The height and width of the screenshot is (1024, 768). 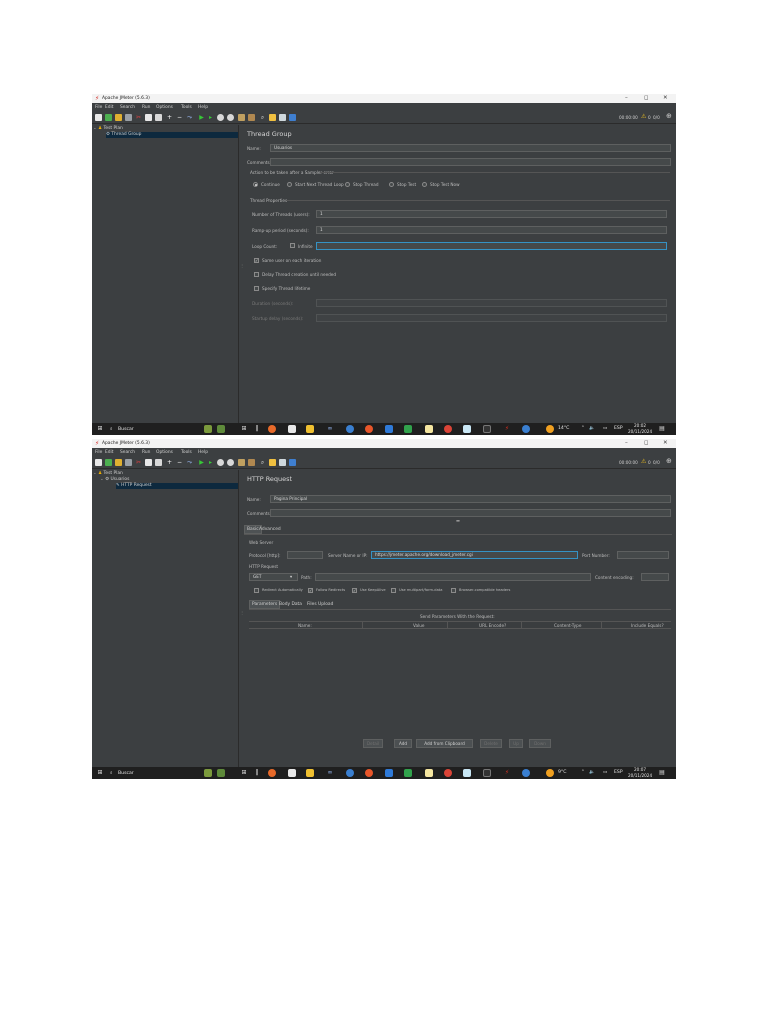 I want to click on clock-time: 20:02, so click(x=640, y=425).